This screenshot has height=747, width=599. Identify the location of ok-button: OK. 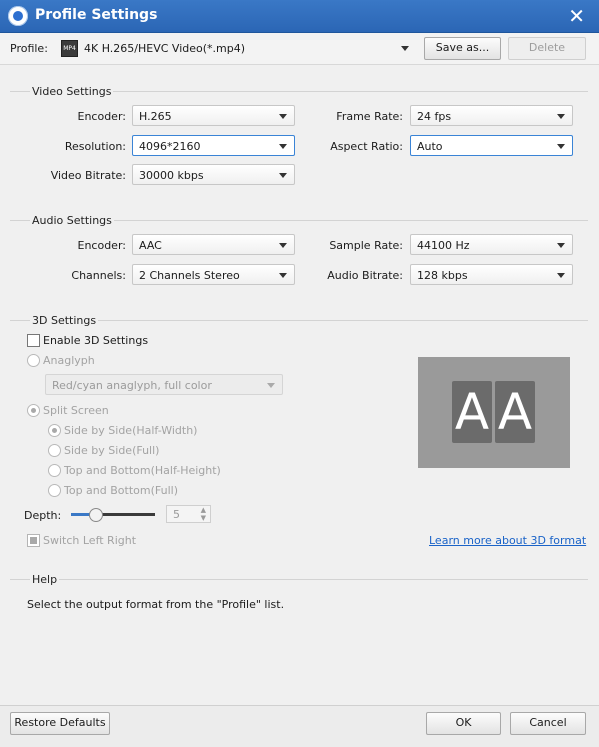
(463, 723).